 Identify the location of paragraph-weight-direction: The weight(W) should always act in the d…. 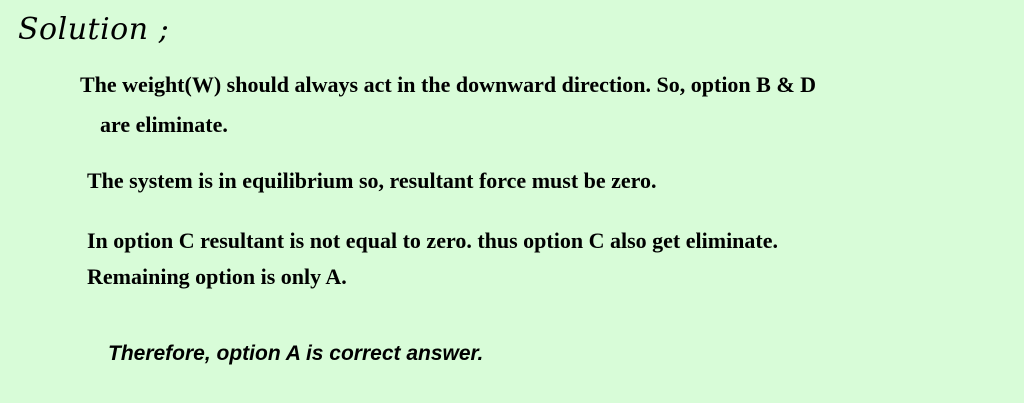
(448, 84).